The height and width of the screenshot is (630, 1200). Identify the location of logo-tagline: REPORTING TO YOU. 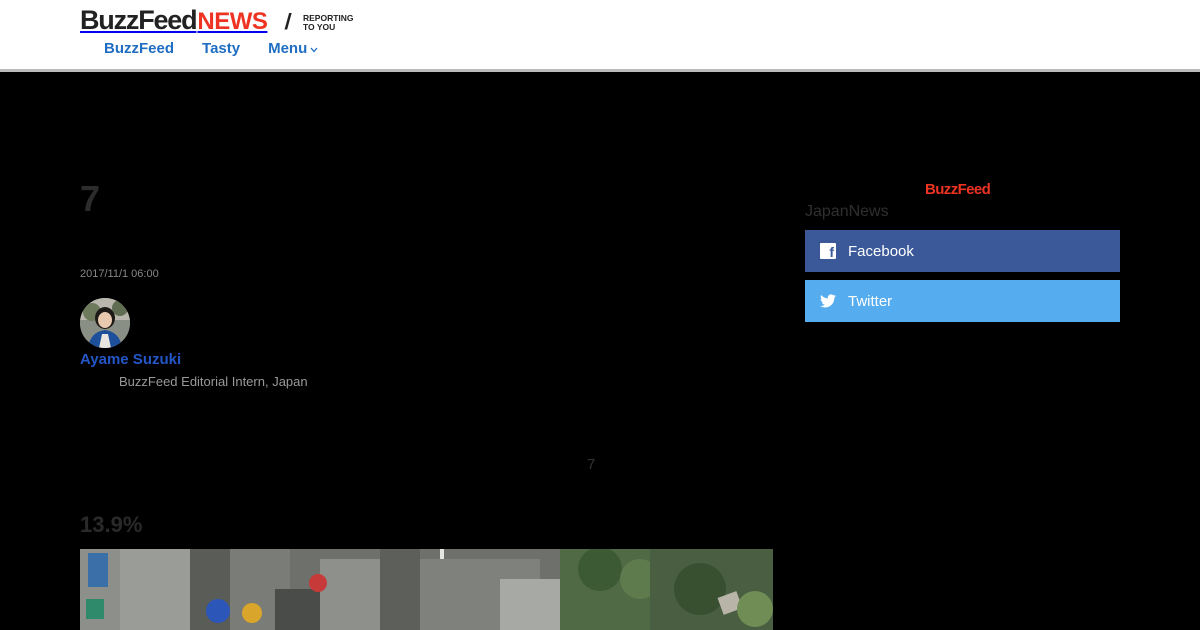
(338, 23).